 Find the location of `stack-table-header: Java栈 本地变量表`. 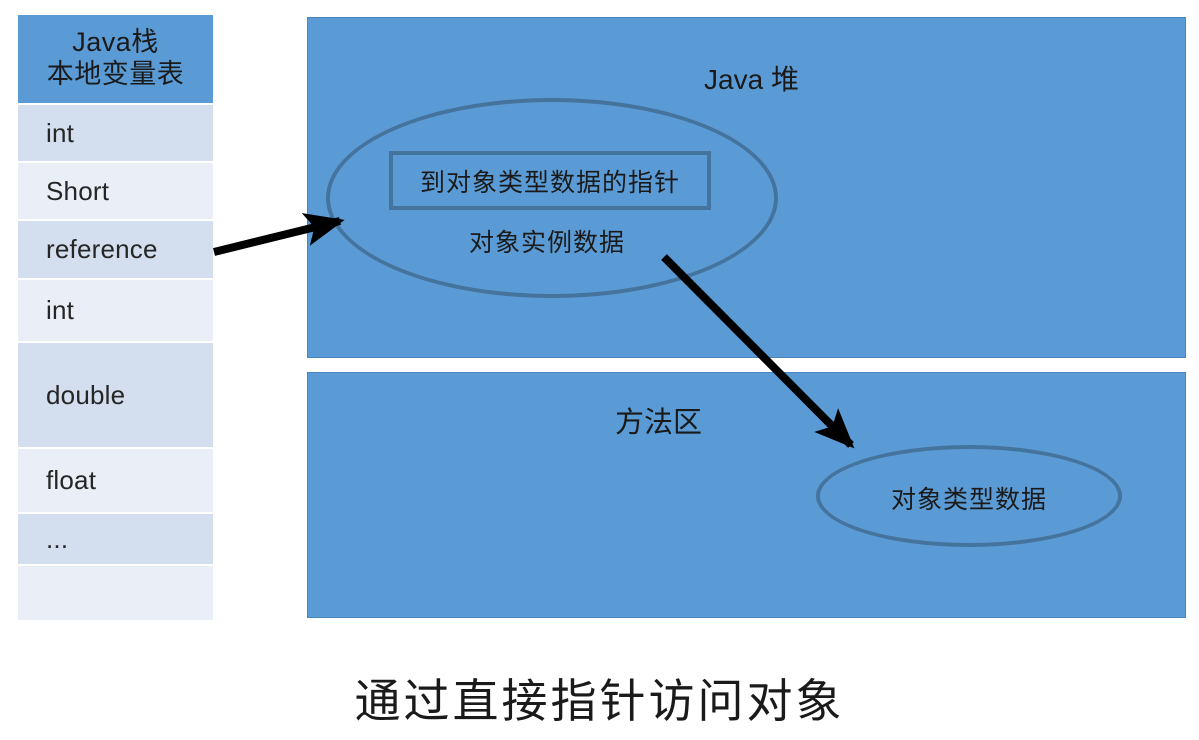

stack-table-header: Java栈 本地变量表 is located at coordinates (115, 59).